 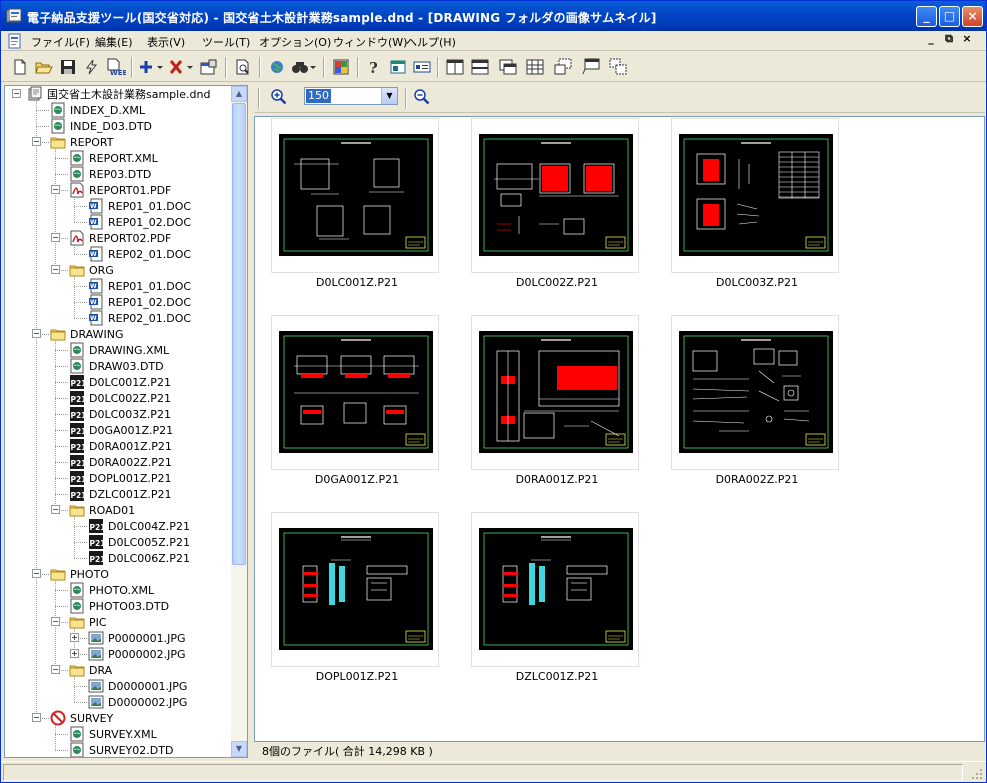 I want to click on add-button, so click(x=152, y=68).